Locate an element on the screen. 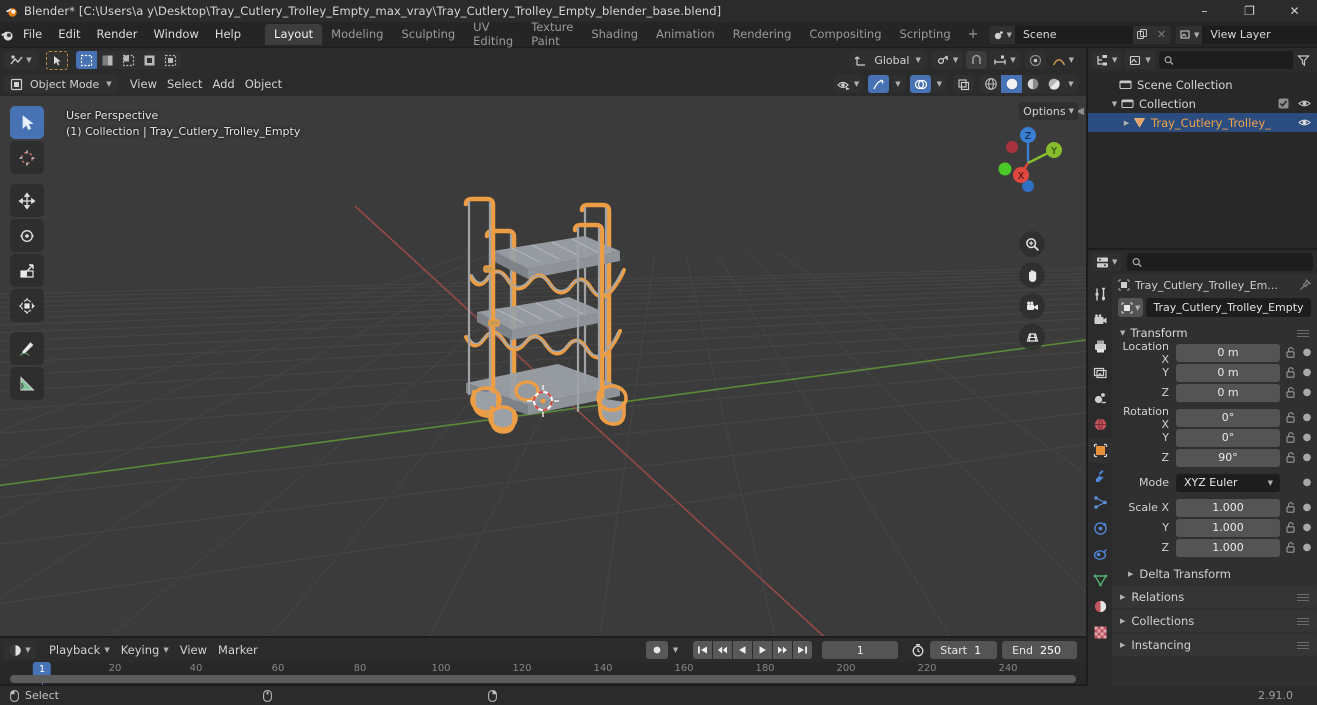 Image resolution: width=1317 pixels, height=705 pixels. timeline-menu-playback: Playback ▼ is located at coordinates (79, 650).